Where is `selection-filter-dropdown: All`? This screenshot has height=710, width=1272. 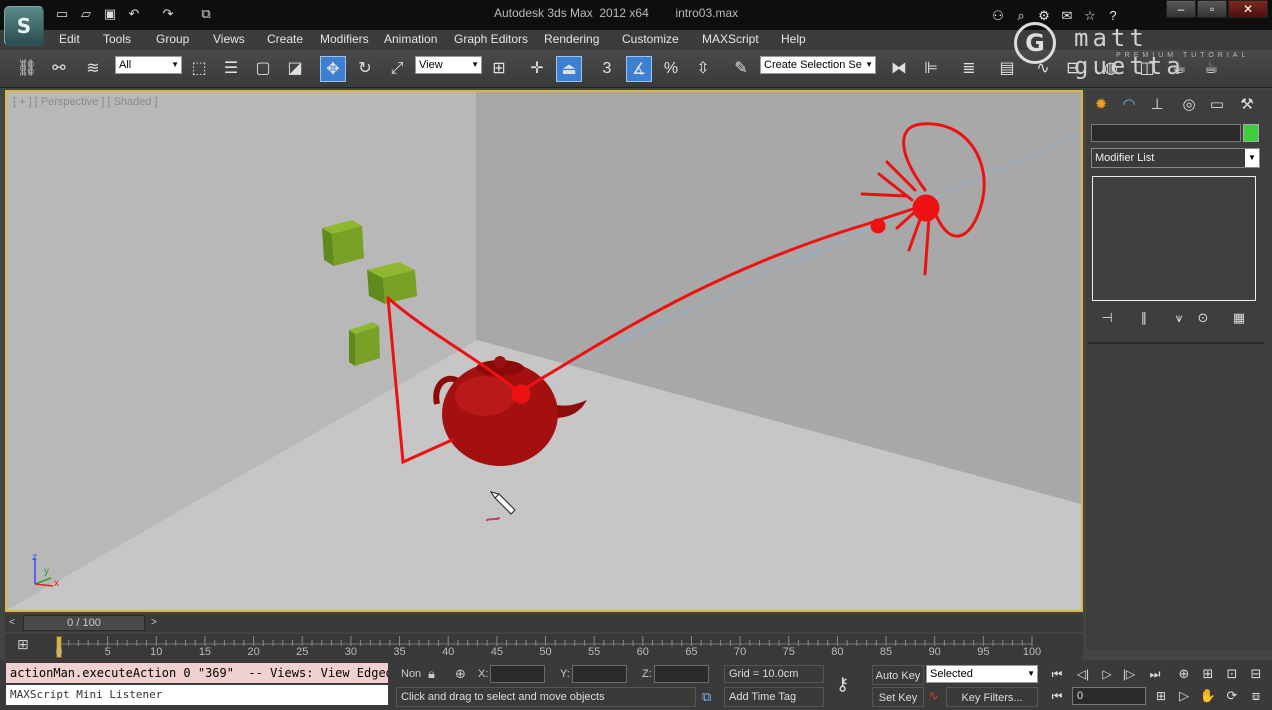 selection-filter-dropdown: All is located at coordinates (148, 65).